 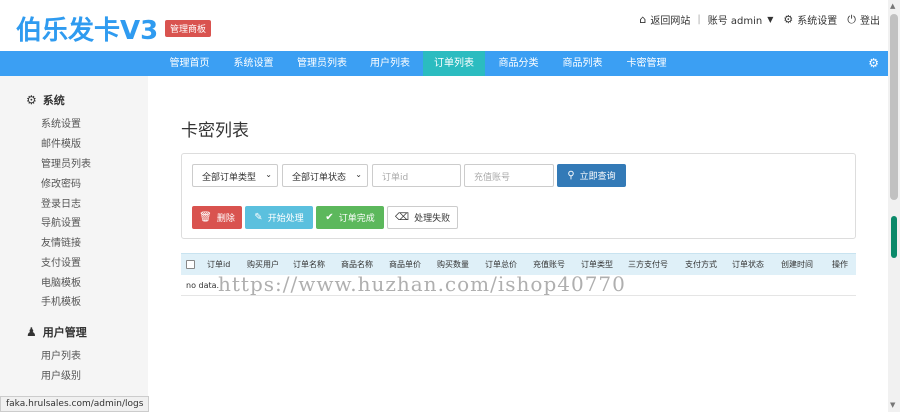 I want to click on status-bar-url: faka.hrulsales.com/admin/logs, so click(x=75, y=404).